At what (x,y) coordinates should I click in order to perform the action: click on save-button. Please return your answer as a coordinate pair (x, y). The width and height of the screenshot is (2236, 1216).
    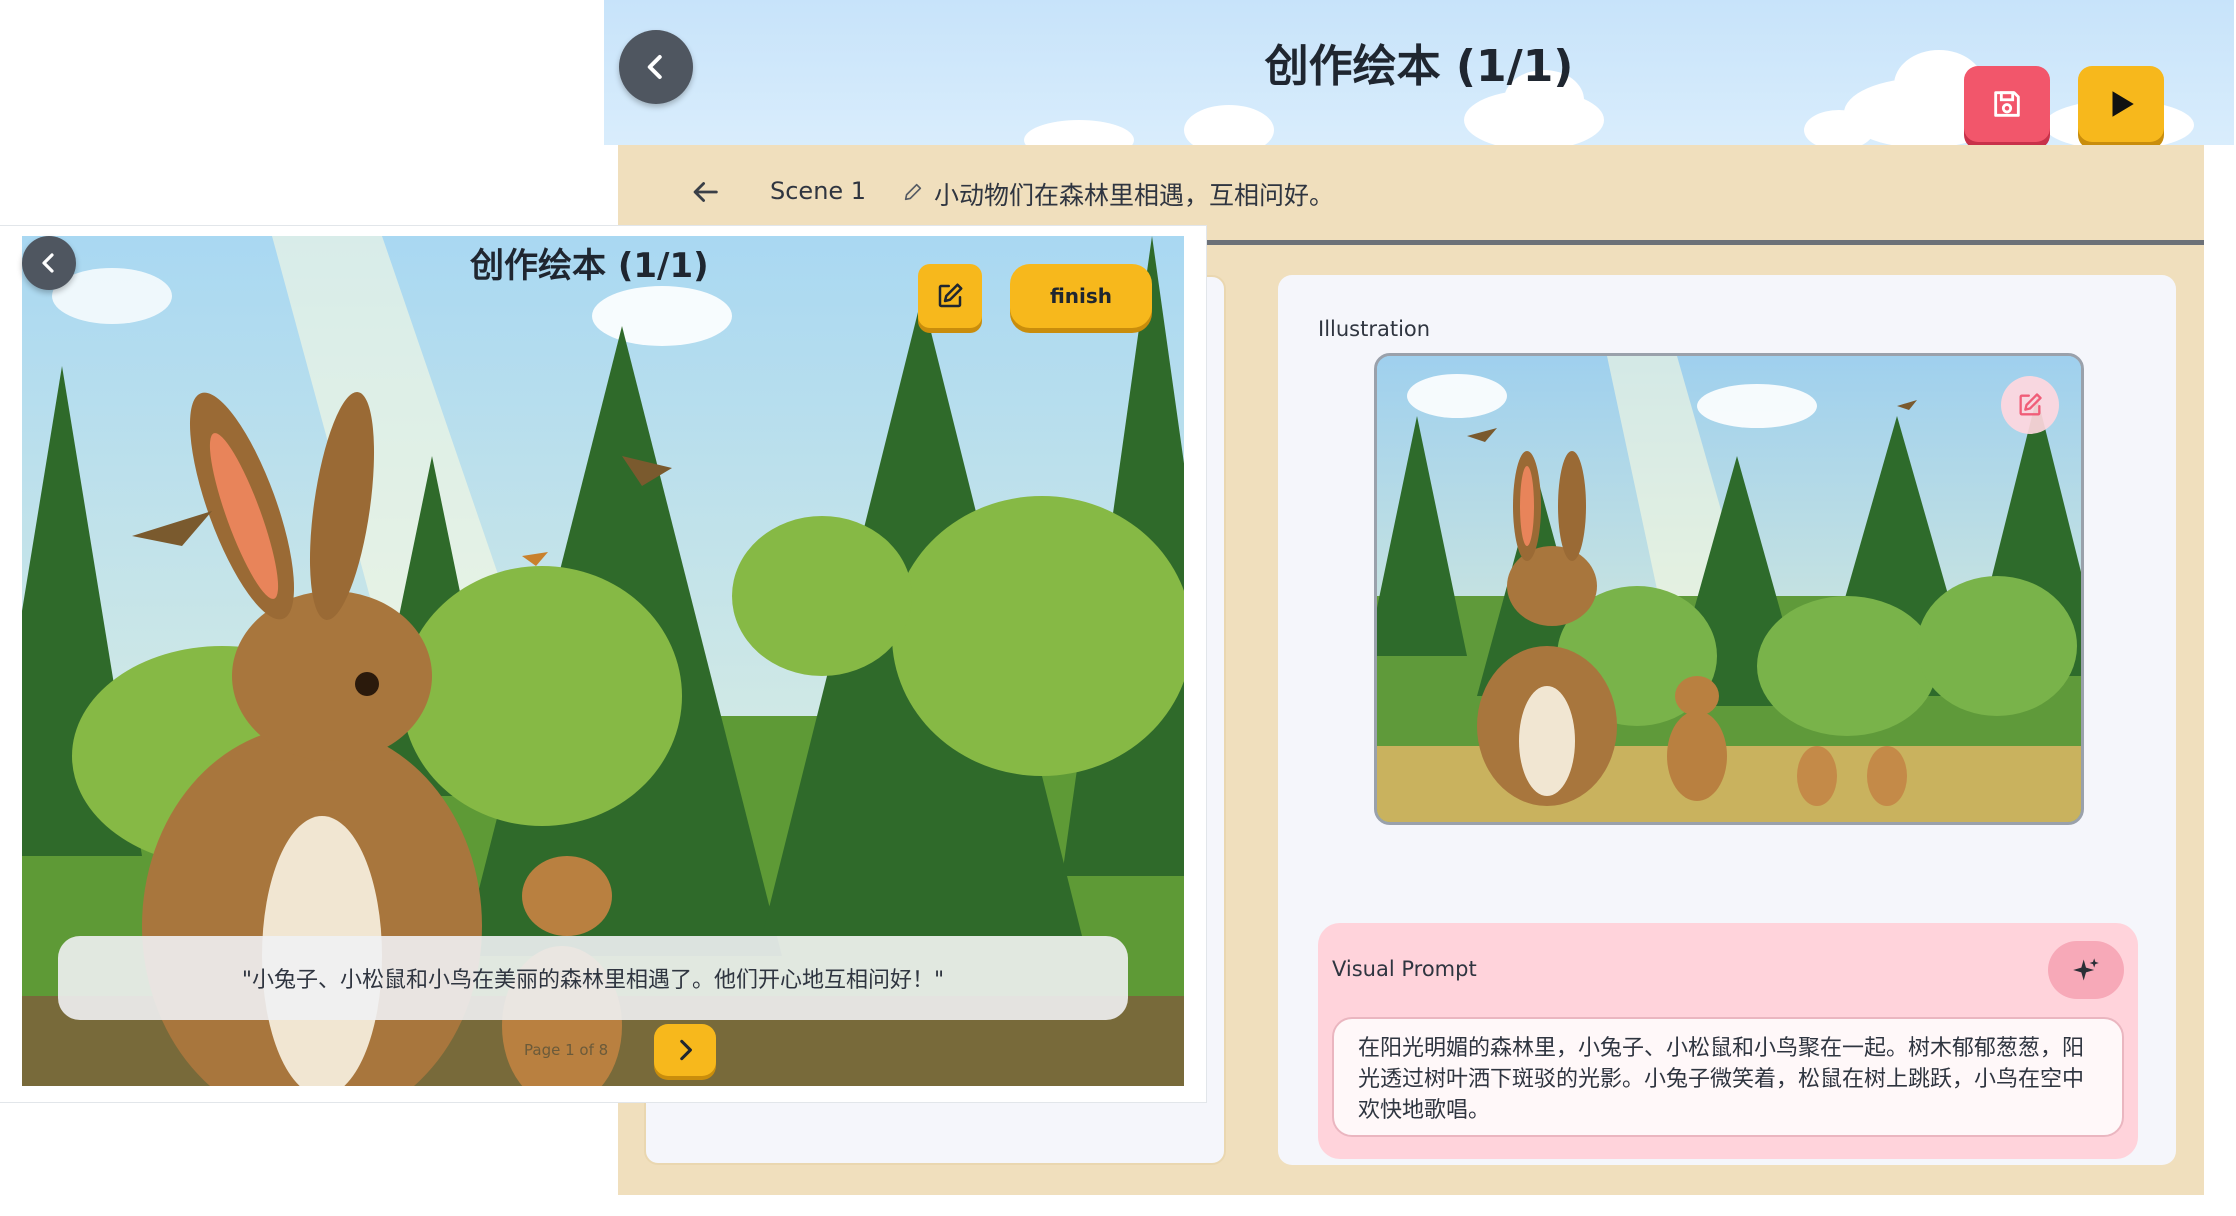
    Looking at the image, I should click on (2007, 104).